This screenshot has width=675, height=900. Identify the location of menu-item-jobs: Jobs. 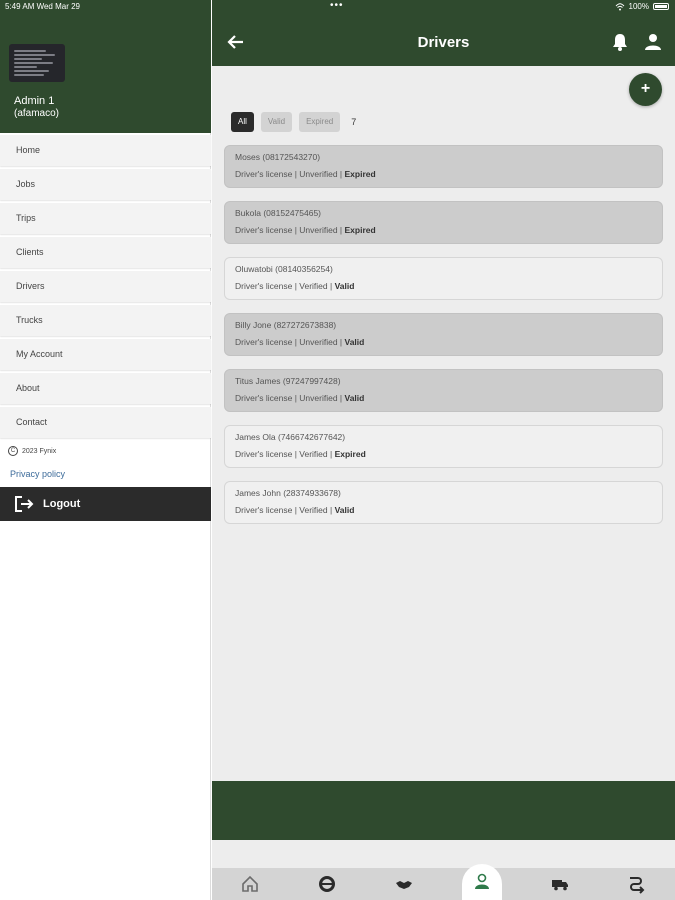
(105, 184).